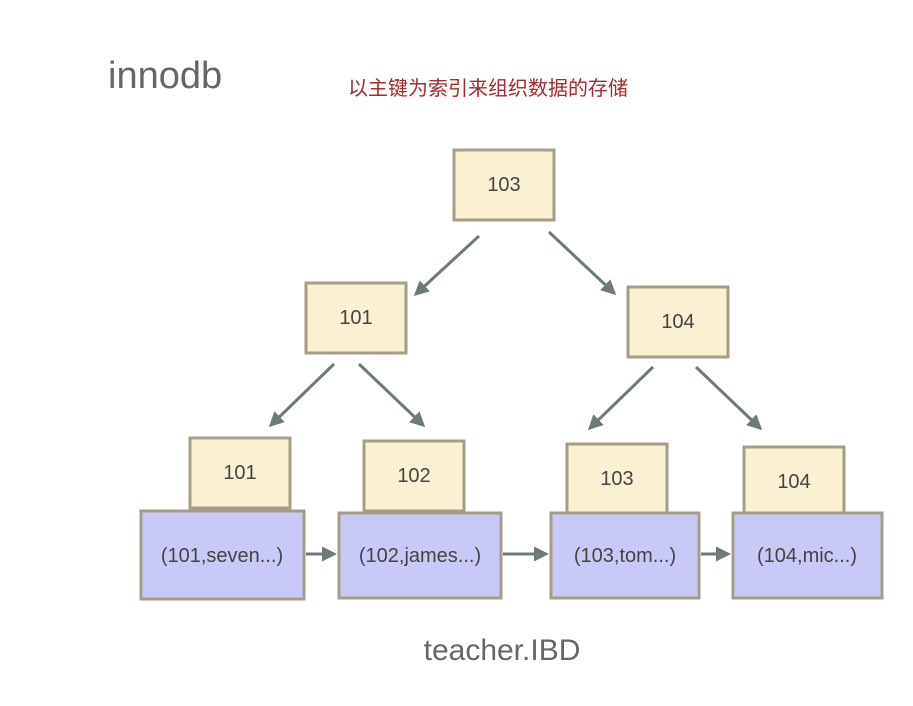 This screenshot has width=913, height=706. I want to click on leaf-key-102: 102, so click(414, 476).